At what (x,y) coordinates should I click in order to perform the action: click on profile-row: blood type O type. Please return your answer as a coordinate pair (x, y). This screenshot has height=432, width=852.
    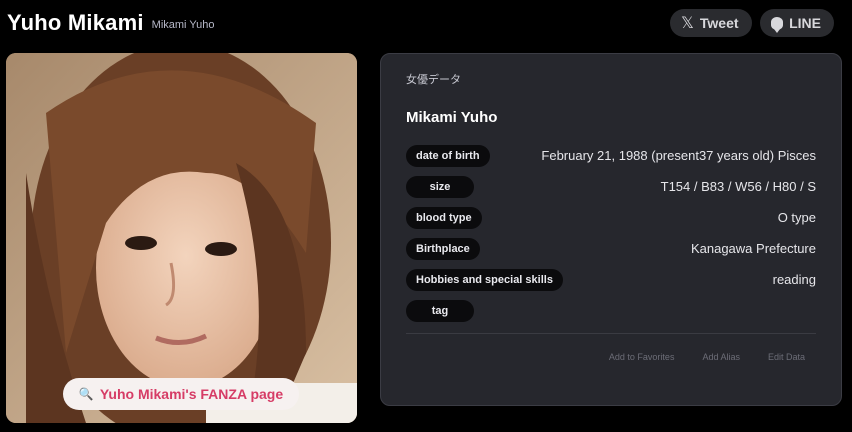
    Looking at the image, I should click on (611, 217).